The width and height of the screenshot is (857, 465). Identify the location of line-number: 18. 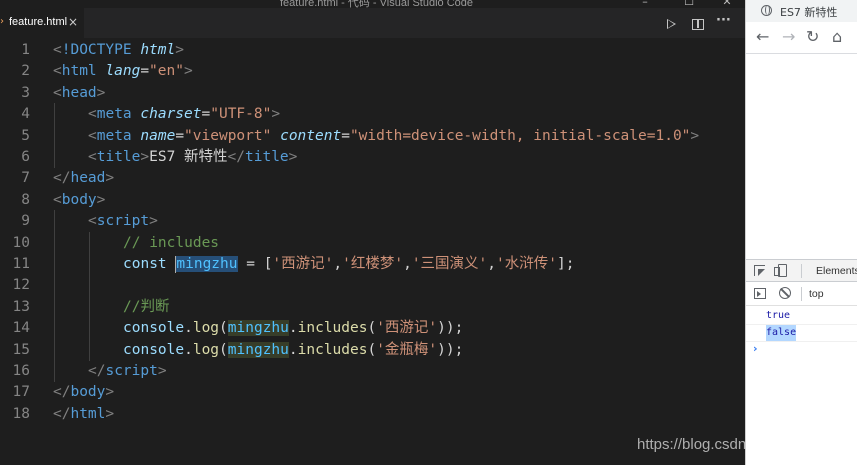
(21, 413).